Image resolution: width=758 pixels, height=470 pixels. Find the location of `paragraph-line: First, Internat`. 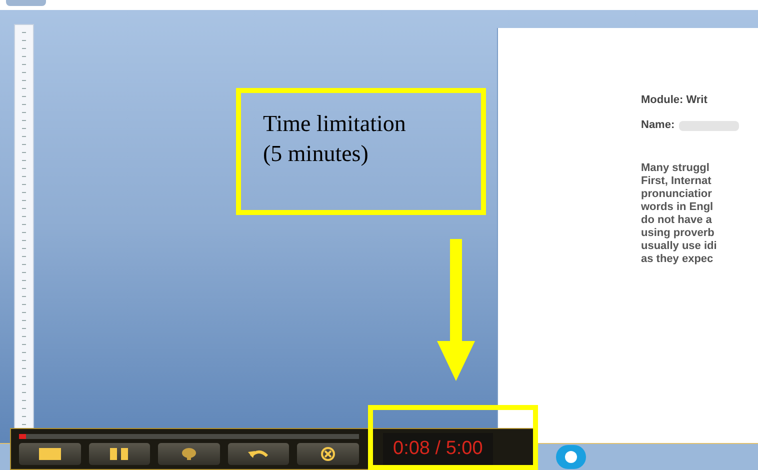

paragraph-line: First, Internat is located at coordinates (676, 181).